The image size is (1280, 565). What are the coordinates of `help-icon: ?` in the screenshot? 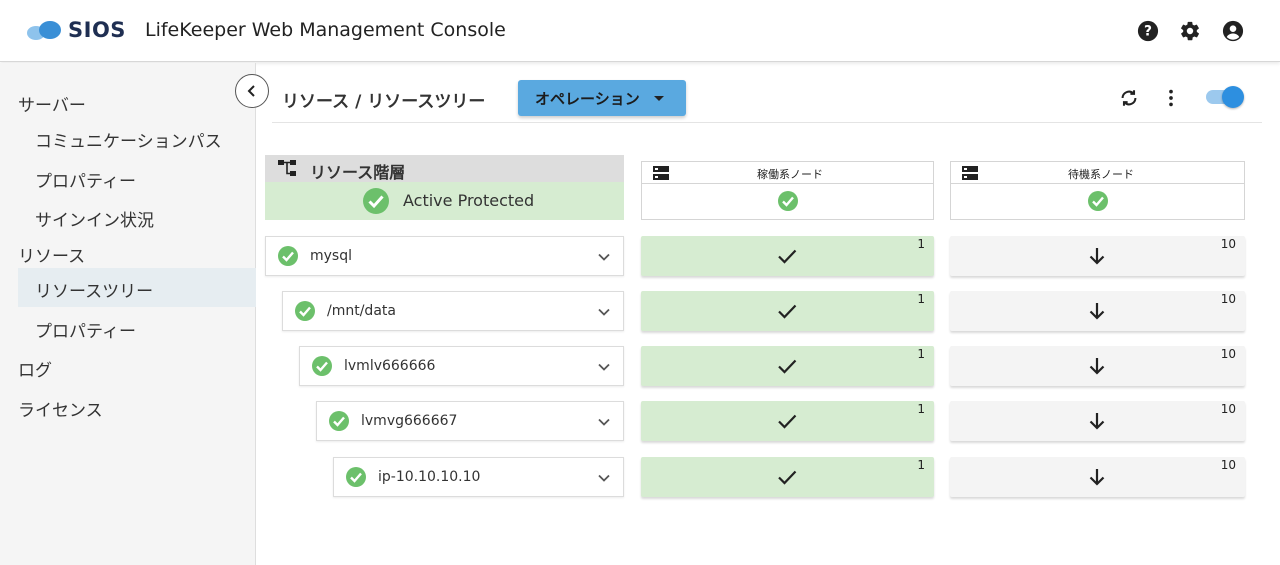 It's located at (1148, 31).